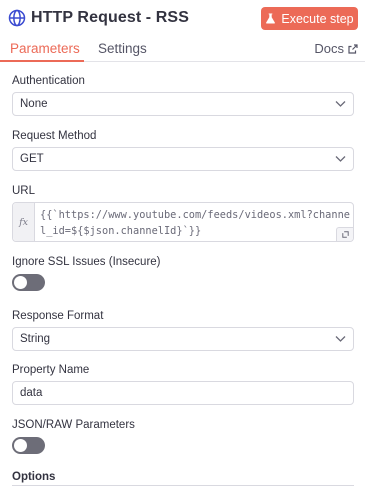 The height and width of the screenshot is (500, 365). What do you see at coordinates (183, 104) in the screenshot?
I see `authentication-select: None` at bounding box center [183, 104].